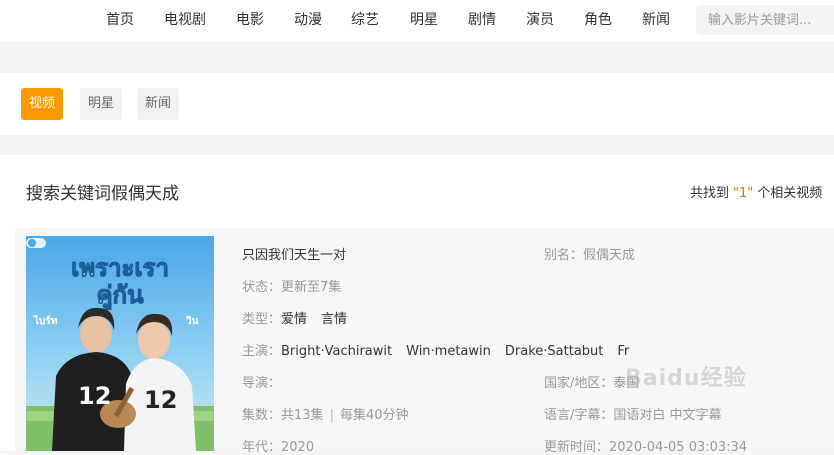 This screenshot has width=834, height=455. I want to click on alias-value: 假偶天成, so click(609, 255).